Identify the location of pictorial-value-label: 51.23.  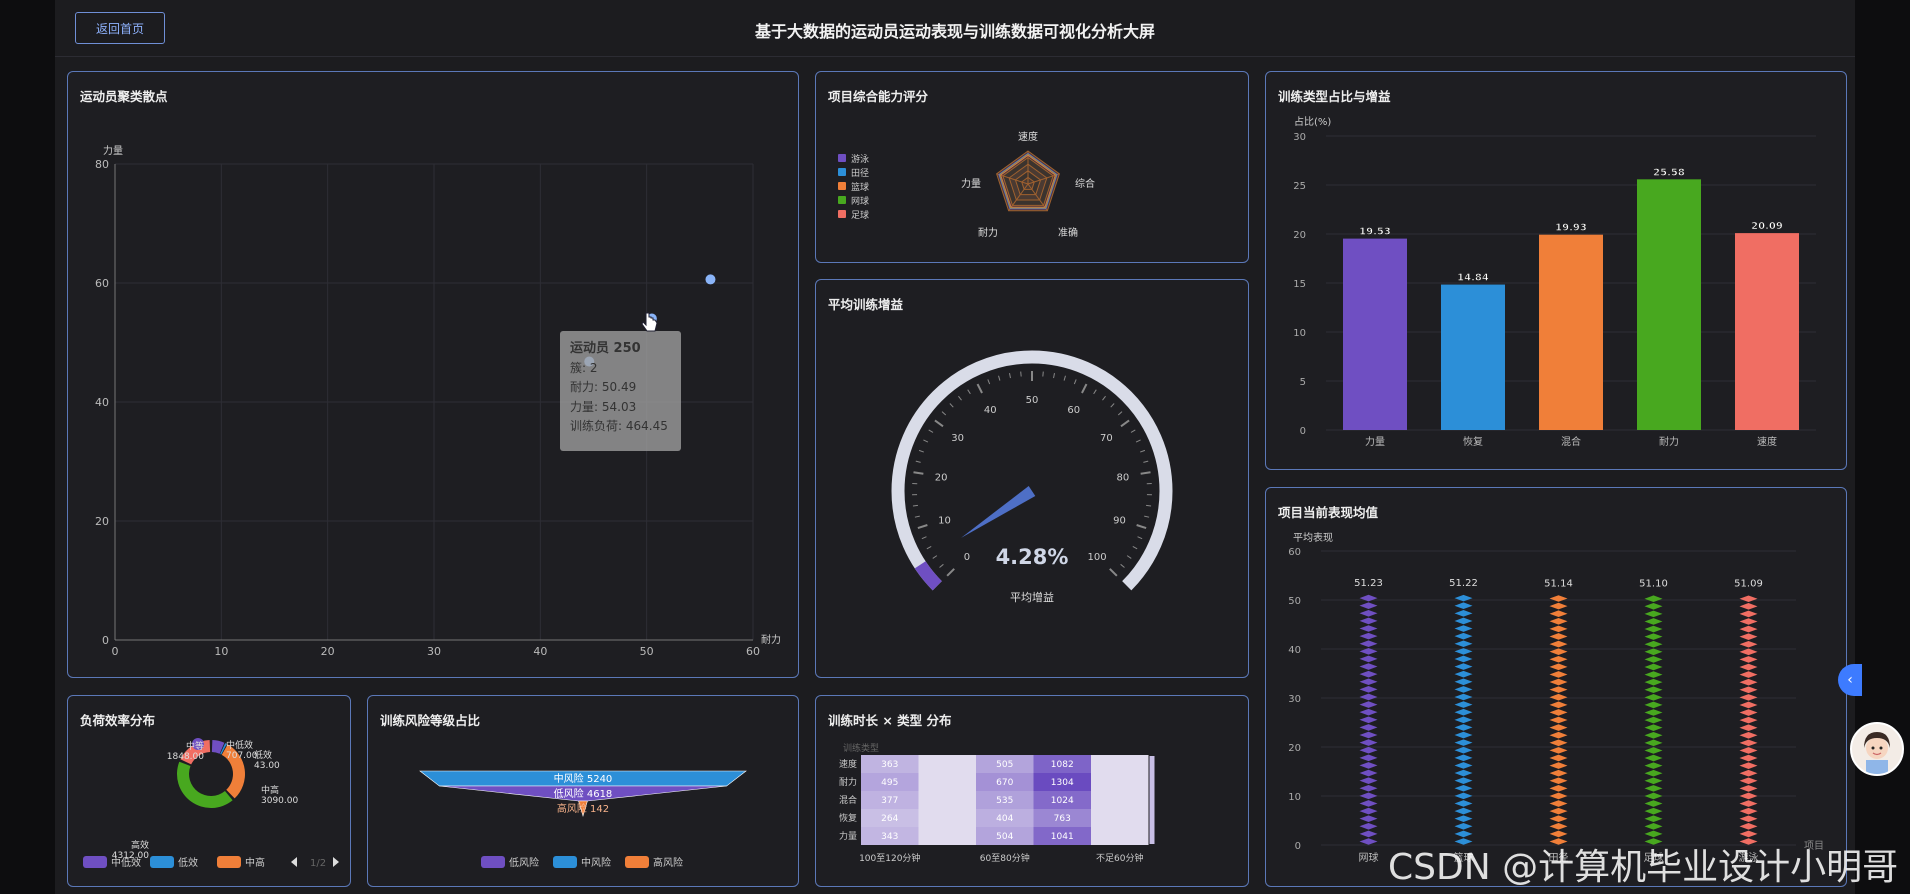
(1368, 583).